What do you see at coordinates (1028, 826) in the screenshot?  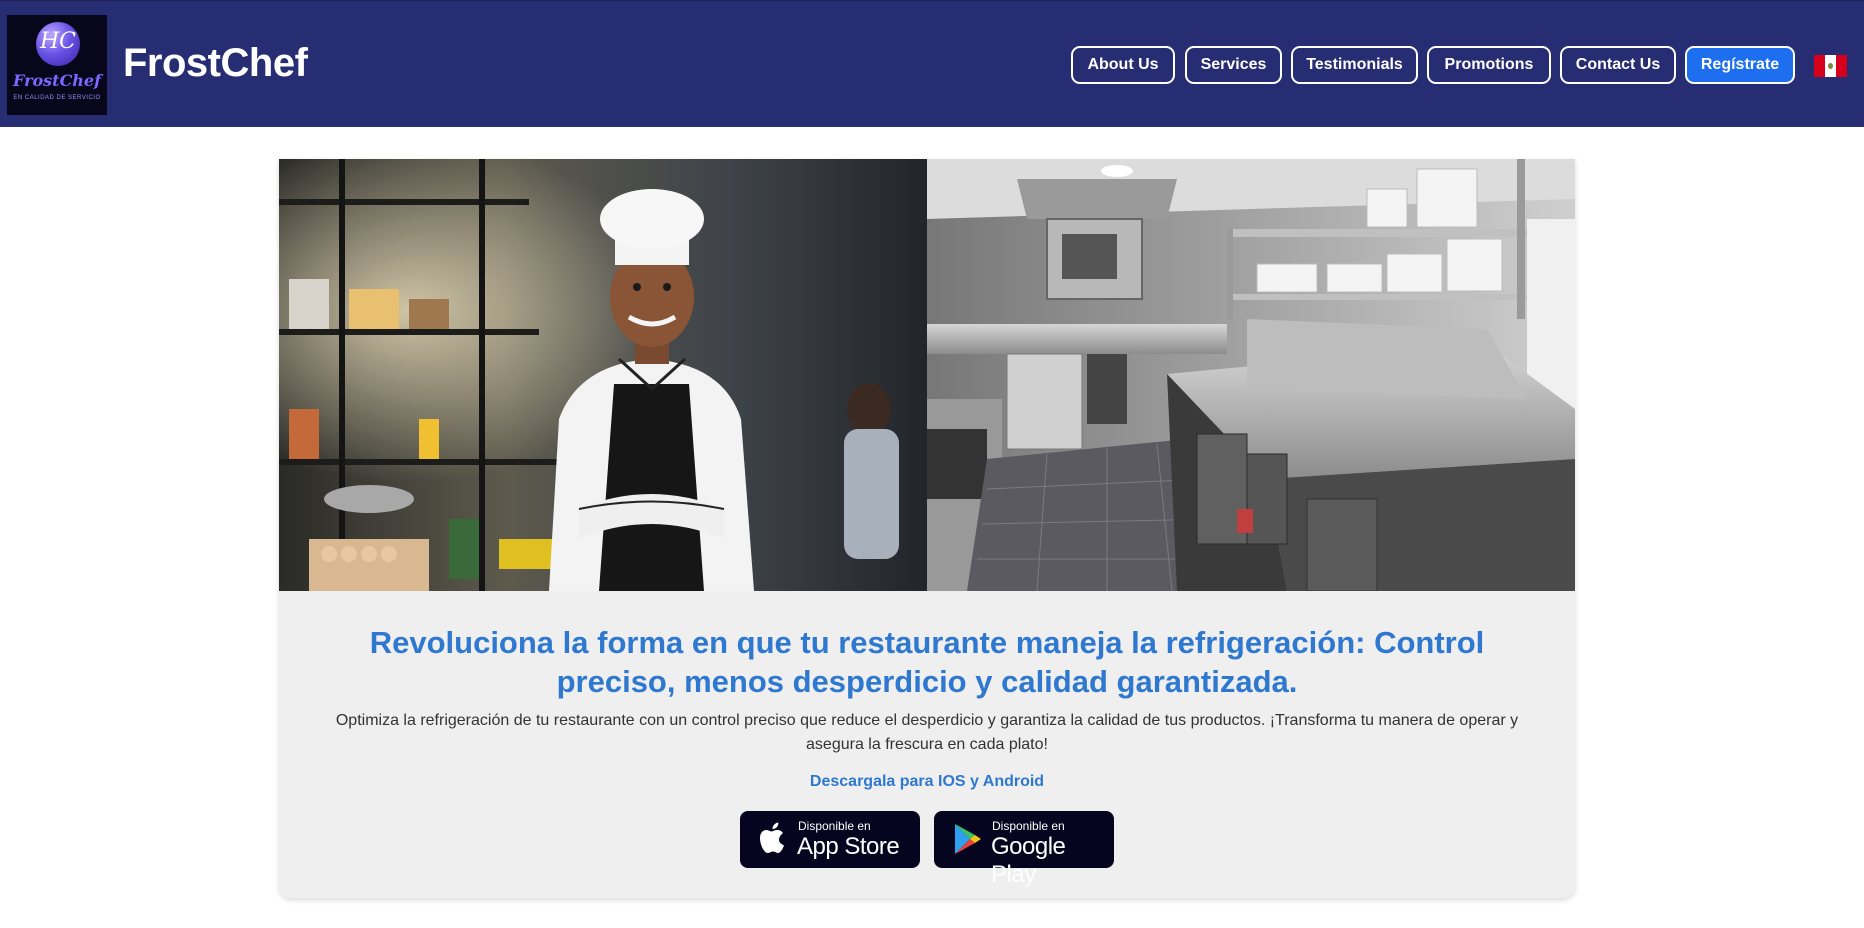 I see `google-play-small-label: Disponible en` at bounding box center [1028, 826].